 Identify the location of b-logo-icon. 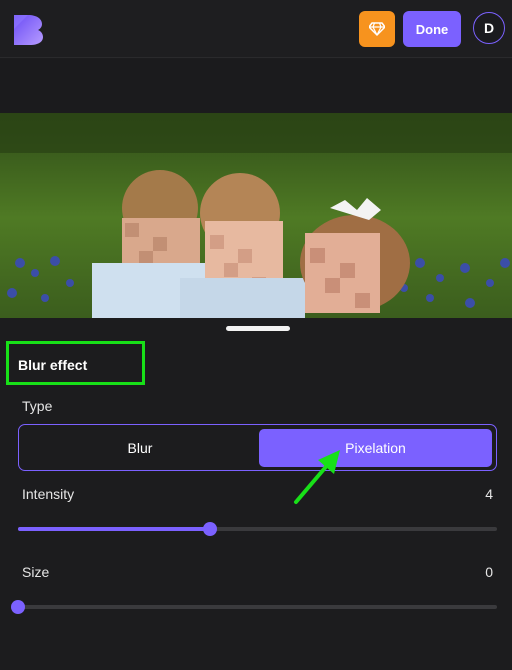
(29, 29).